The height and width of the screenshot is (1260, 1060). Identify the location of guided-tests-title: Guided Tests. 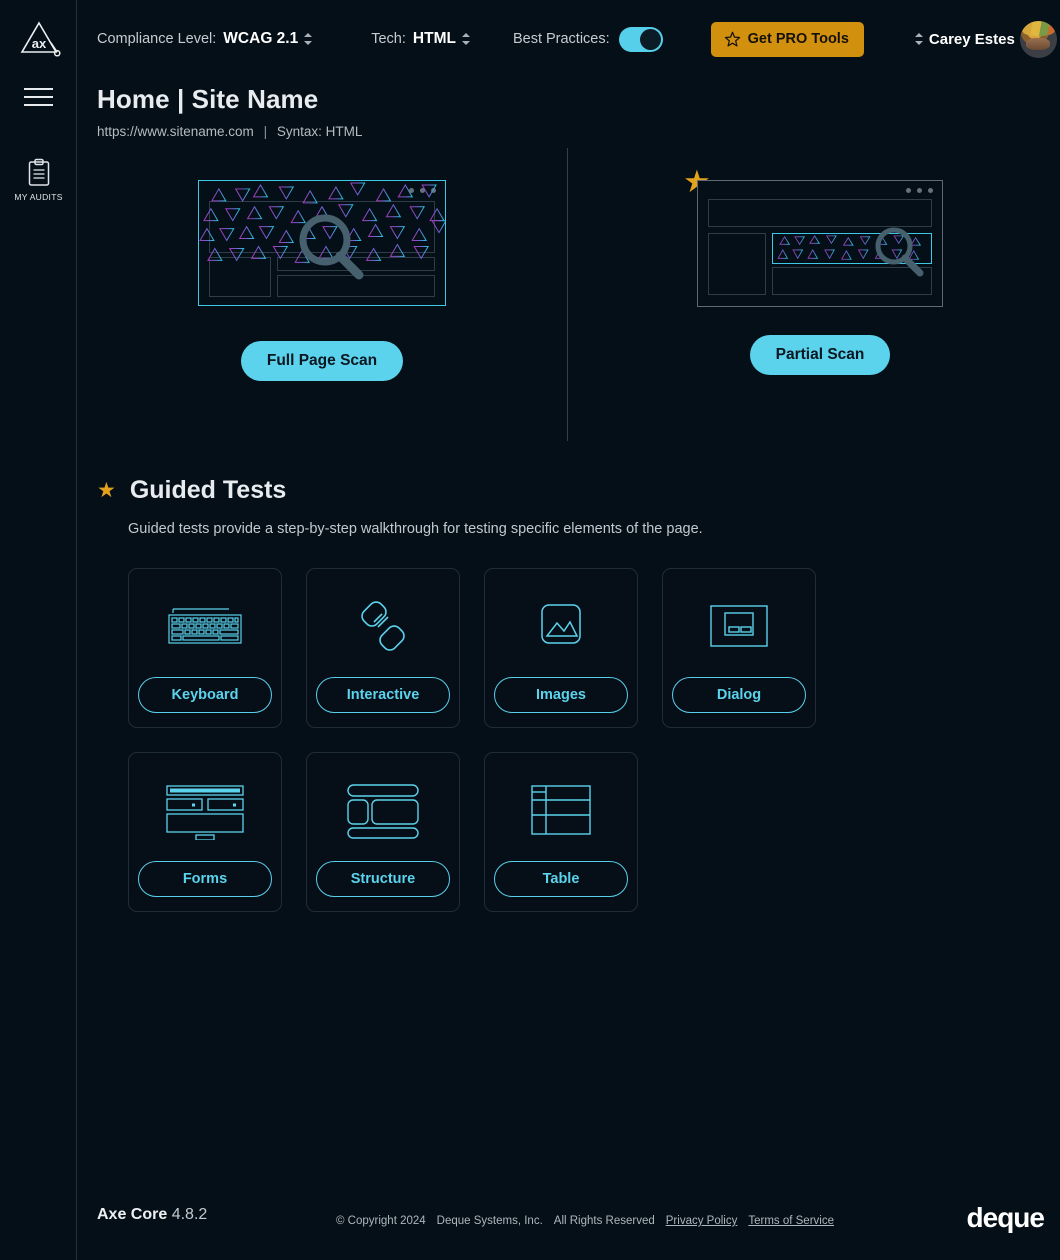
(208, 490).